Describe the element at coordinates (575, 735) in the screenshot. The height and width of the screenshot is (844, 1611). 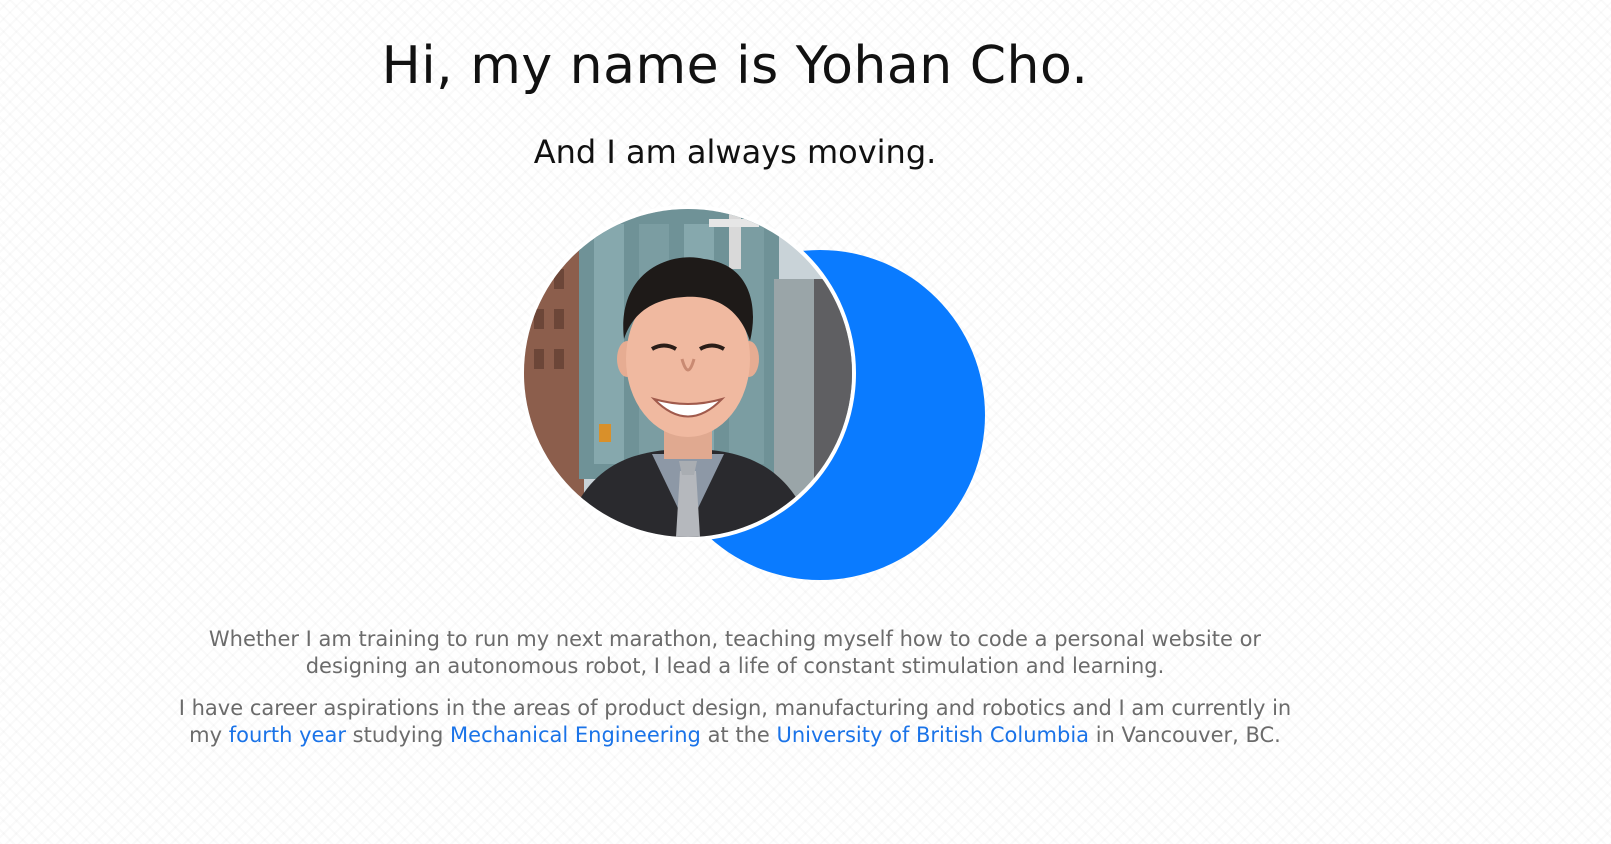
I see `mechanical-engineering-link: Mechanical Engineering` at that location.